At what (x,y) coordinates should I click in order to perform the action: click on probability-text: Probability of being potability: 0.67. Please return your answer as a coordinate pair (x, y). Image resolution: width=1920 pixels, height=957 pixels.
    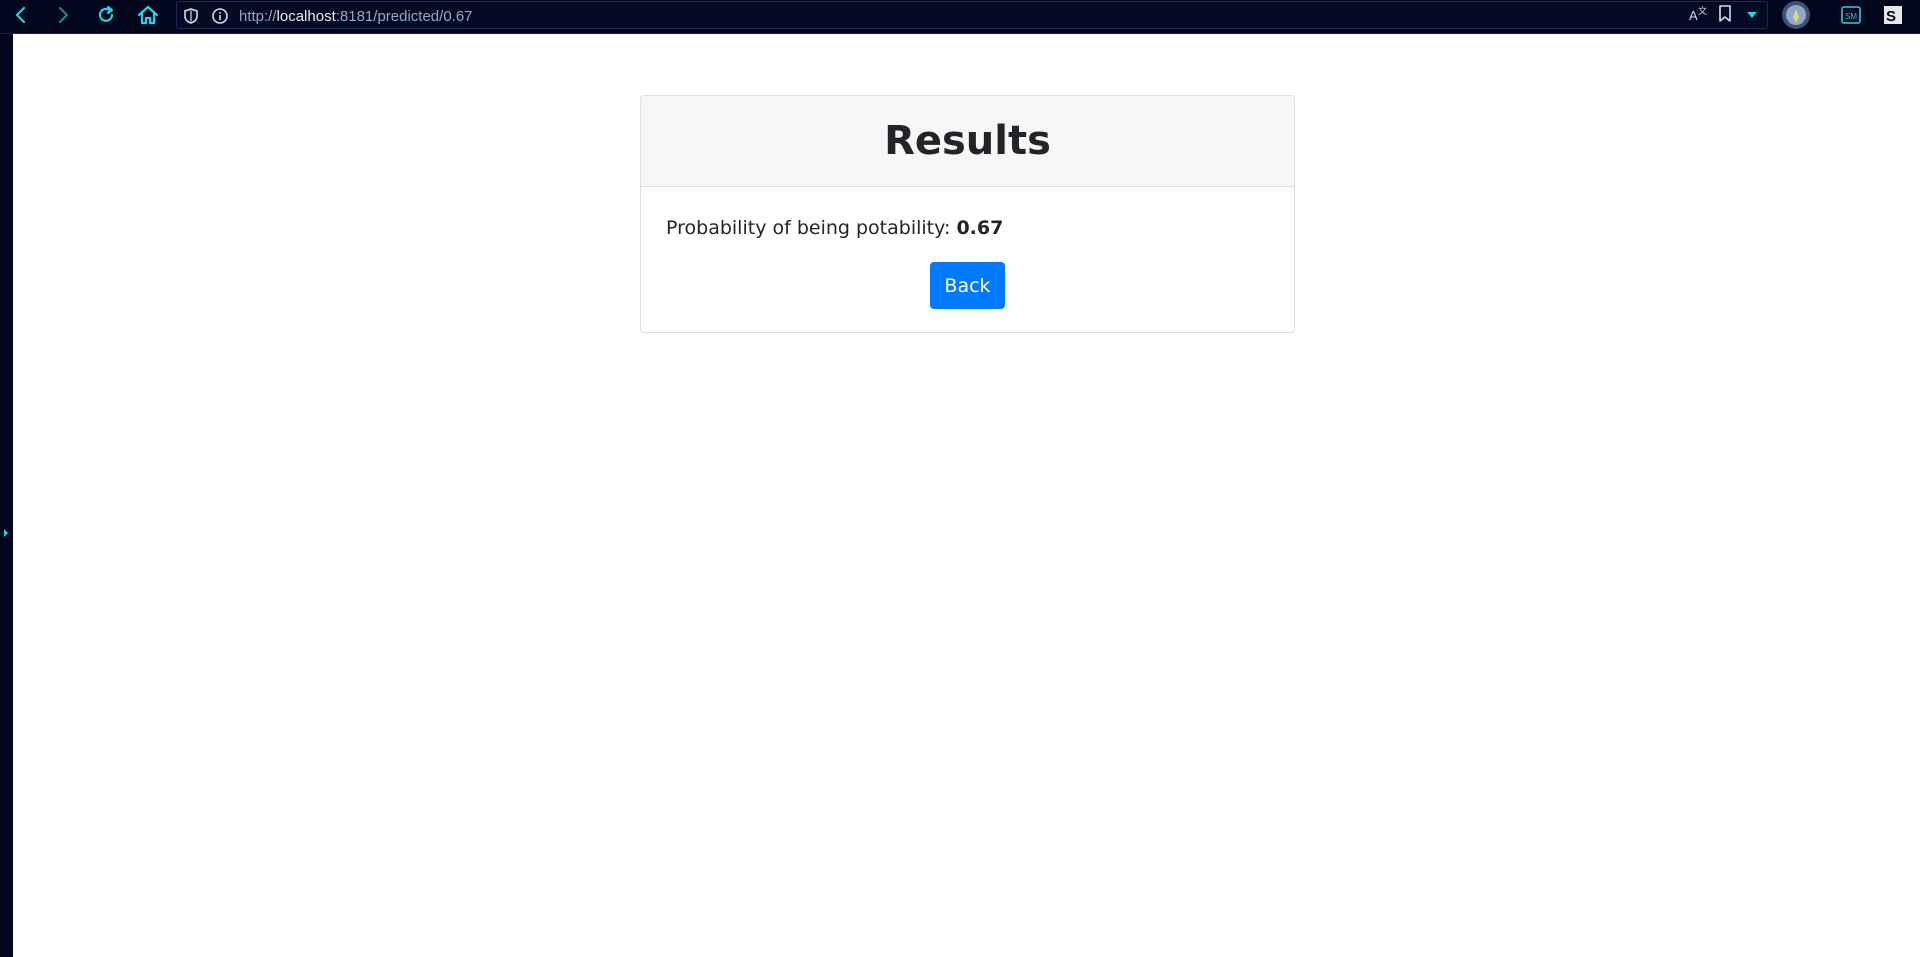
    Looking at the image, I should click on (834, 228).